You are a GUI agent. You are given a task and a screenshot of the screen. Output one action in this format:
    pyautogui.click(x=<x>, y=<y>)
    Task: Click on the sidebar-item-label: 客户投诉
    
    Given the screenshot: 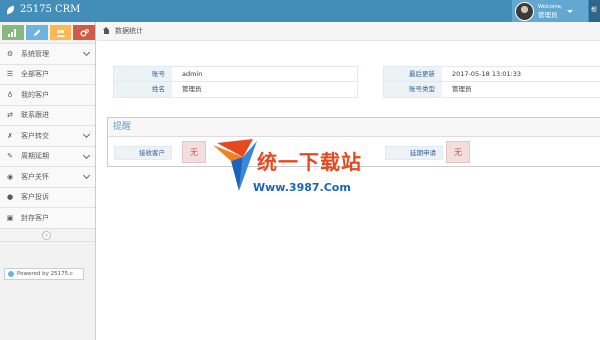 What is the action you would take?
    pyautogui.click(x=35, y=197)
    